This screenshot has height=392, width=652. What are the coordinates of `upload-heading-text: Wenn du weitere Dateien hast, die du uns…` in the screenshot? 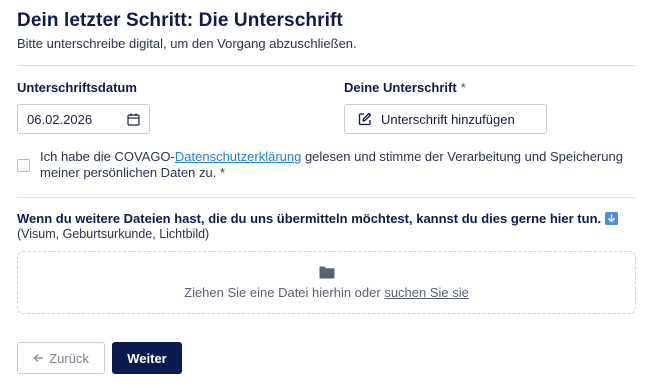 It's located at (309, 218).